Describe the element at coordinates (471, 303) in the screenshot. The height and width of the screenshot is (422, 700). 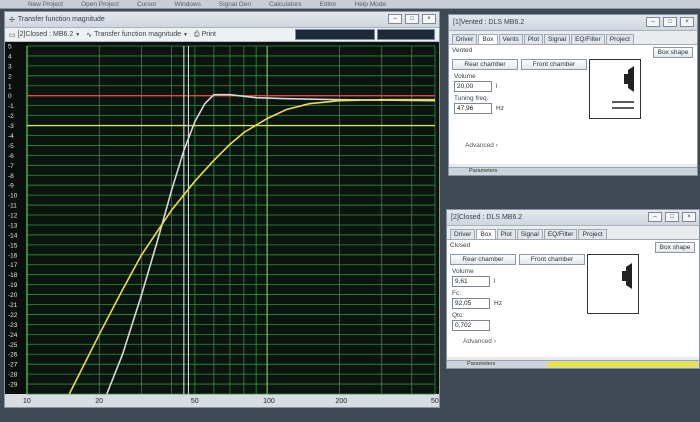
I see `fc-input: 92,05` at that location.